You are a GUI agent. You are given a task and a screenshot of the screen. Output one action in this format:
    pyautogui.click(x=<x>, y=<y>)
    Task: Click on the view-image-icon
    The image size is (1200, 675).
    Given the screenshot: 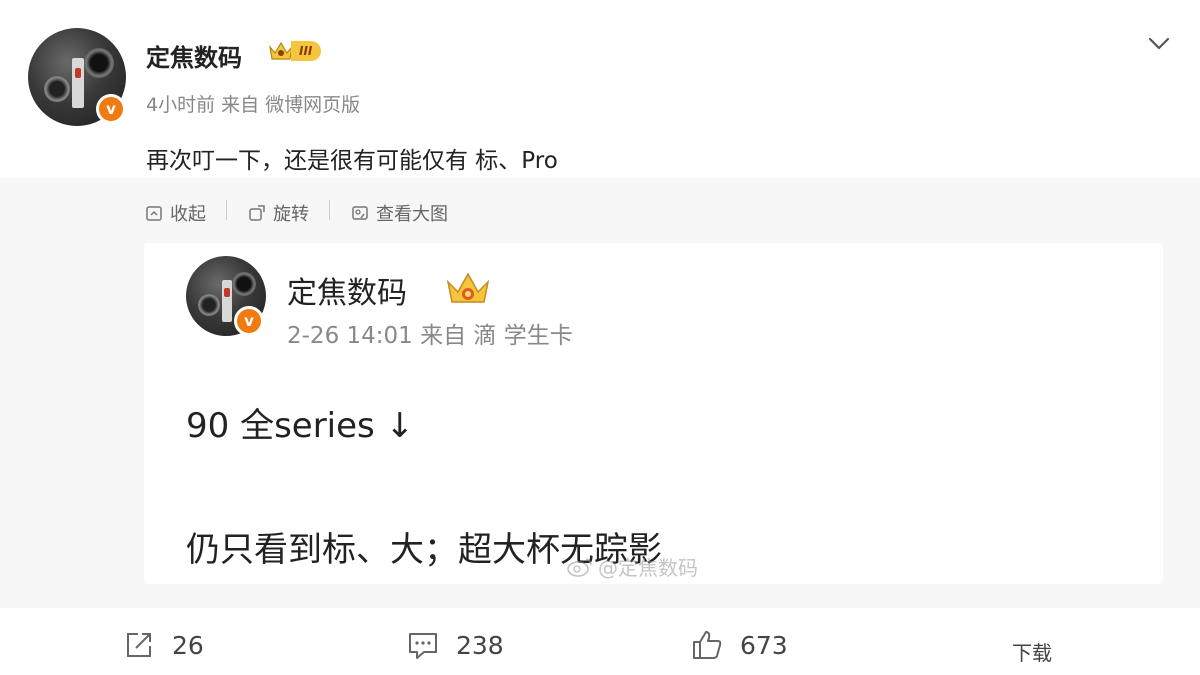 What is the action you would take?
    pyautogui.click(x=360, y=213)
    